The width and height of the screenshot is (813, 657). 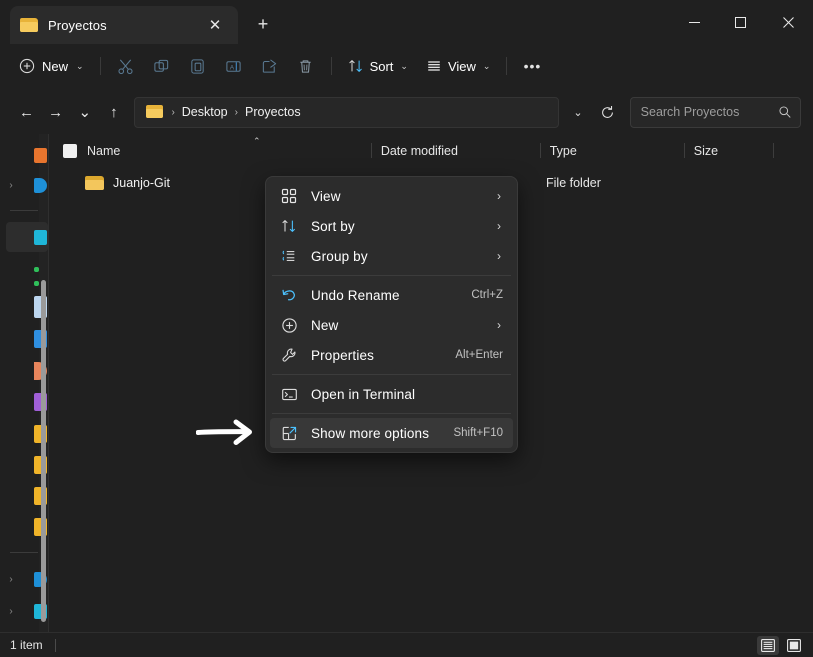 What do you see at coordinates (607, 112) in the screenshot?
I see `refresh-button` at bounding box center [607, 112].